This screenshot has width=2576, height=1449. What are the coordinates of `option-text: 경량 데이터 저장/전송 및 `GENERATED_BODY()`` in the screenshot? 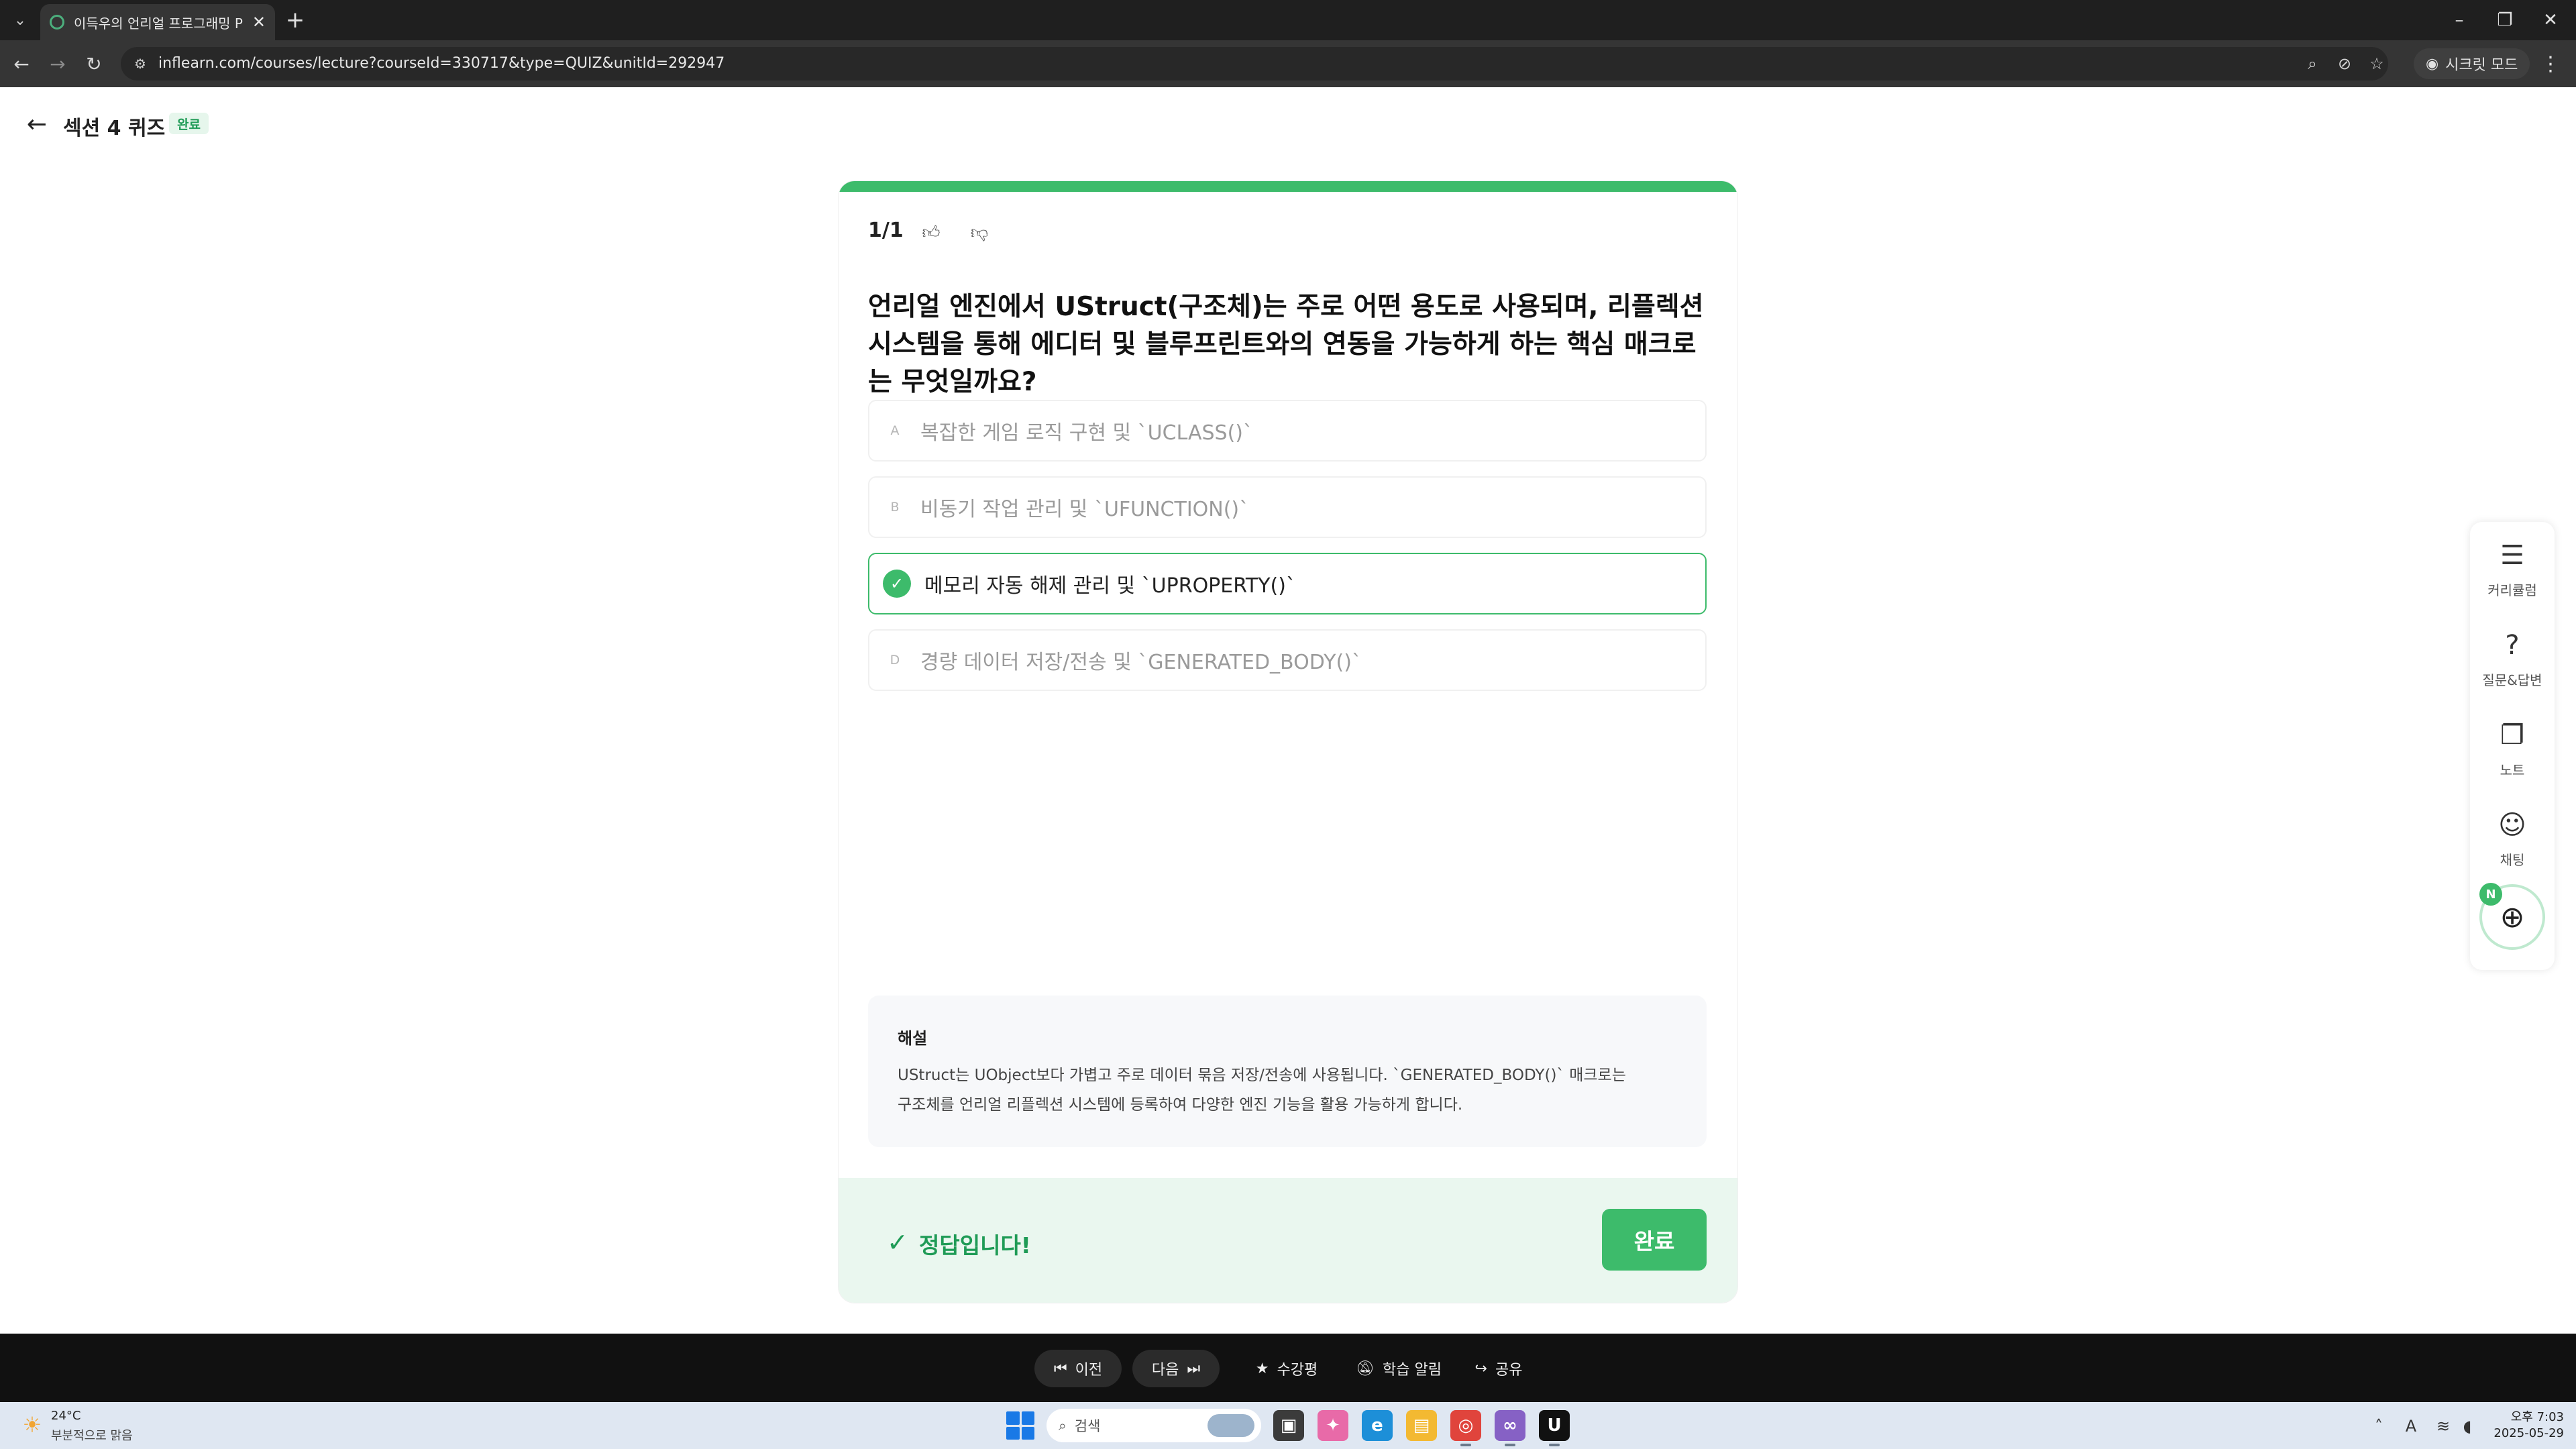 It's located at (1141, 662).